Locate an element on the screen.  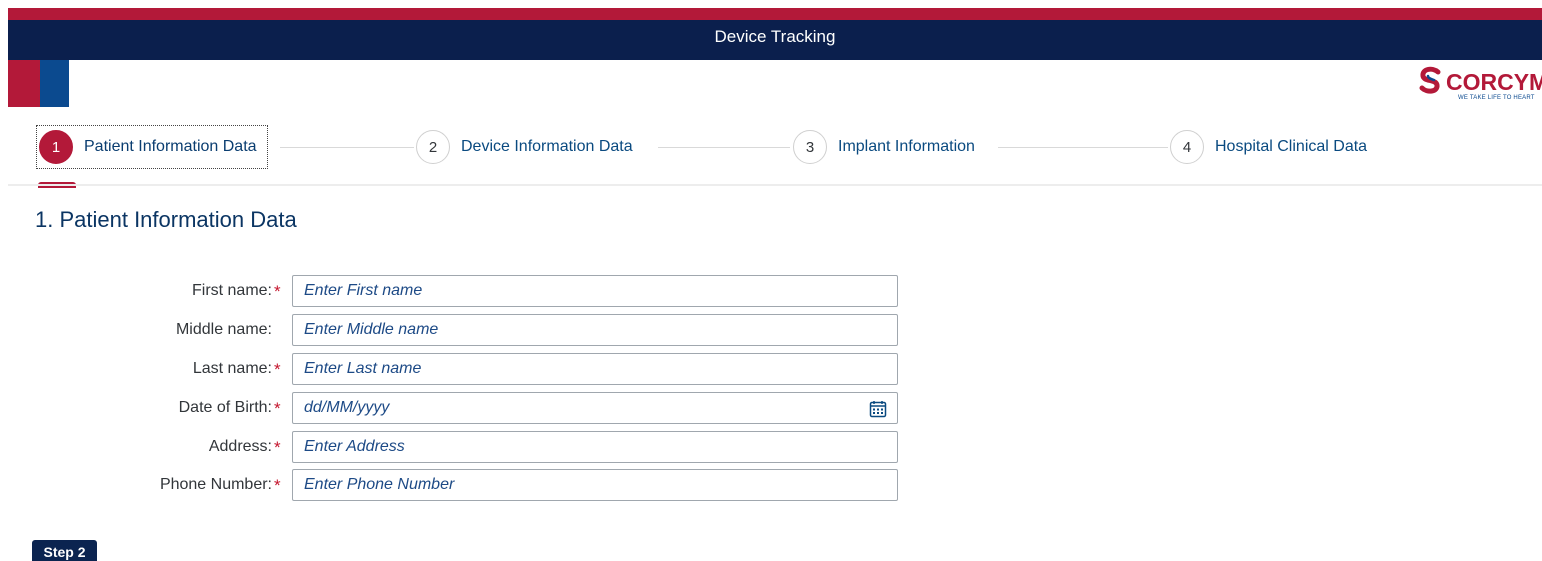
middle-name-input is located at coordinates (595, 330).